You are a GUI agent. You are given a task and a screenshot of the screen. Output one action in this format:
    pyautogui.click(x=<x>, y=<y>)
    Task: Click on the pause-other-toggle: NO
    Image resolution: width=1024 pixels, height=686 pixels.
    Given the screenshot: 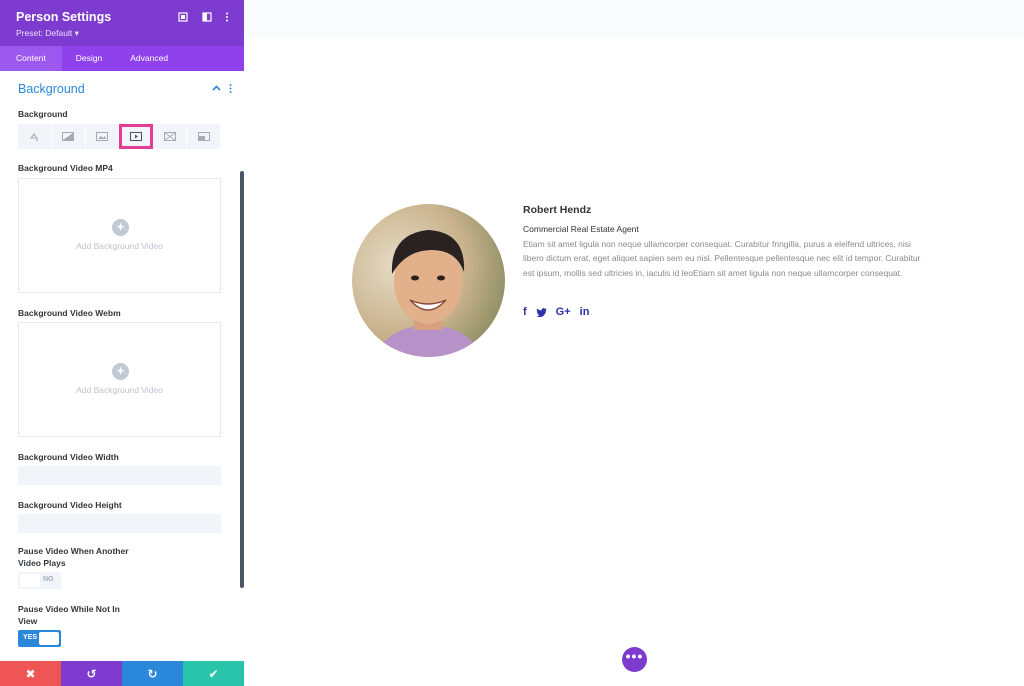 What is the action you would take?
    pyautogui.click(x=39, y=580)
    